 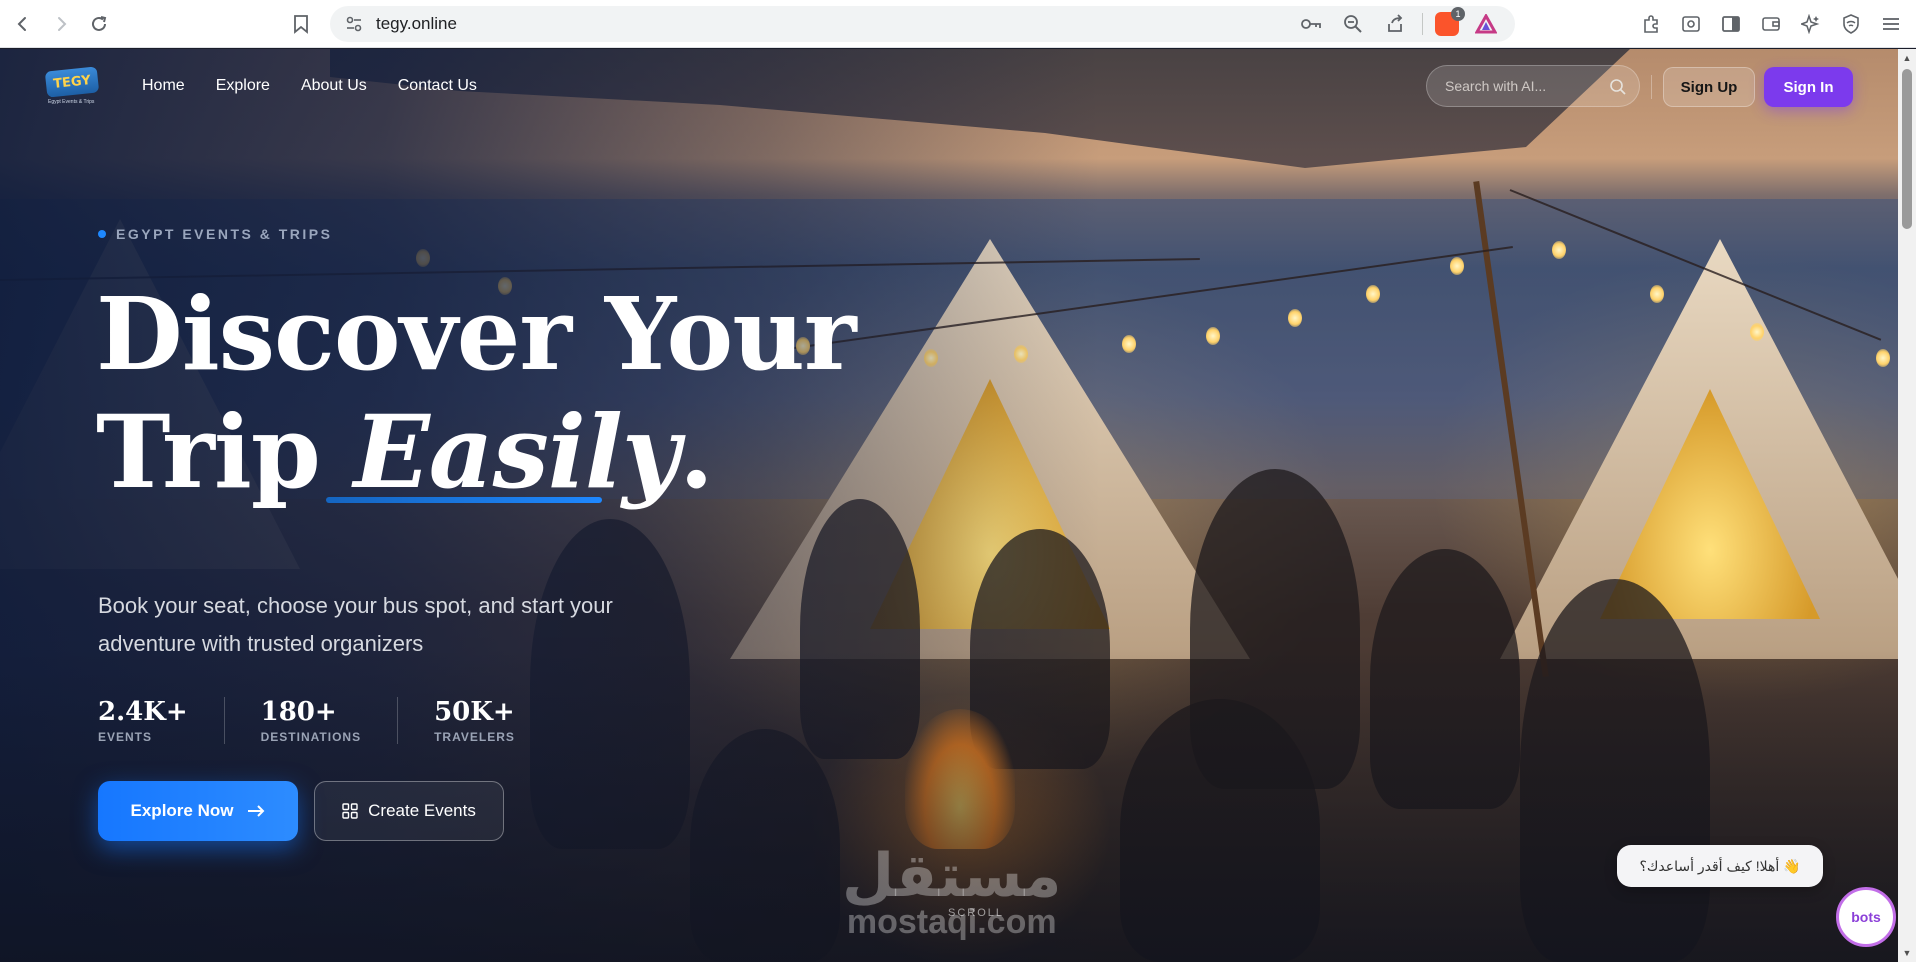 What do you see at coordinates (243, 86) in the screenshot?
I see `nav-explore: Explore` at bounding box center [243, 86].